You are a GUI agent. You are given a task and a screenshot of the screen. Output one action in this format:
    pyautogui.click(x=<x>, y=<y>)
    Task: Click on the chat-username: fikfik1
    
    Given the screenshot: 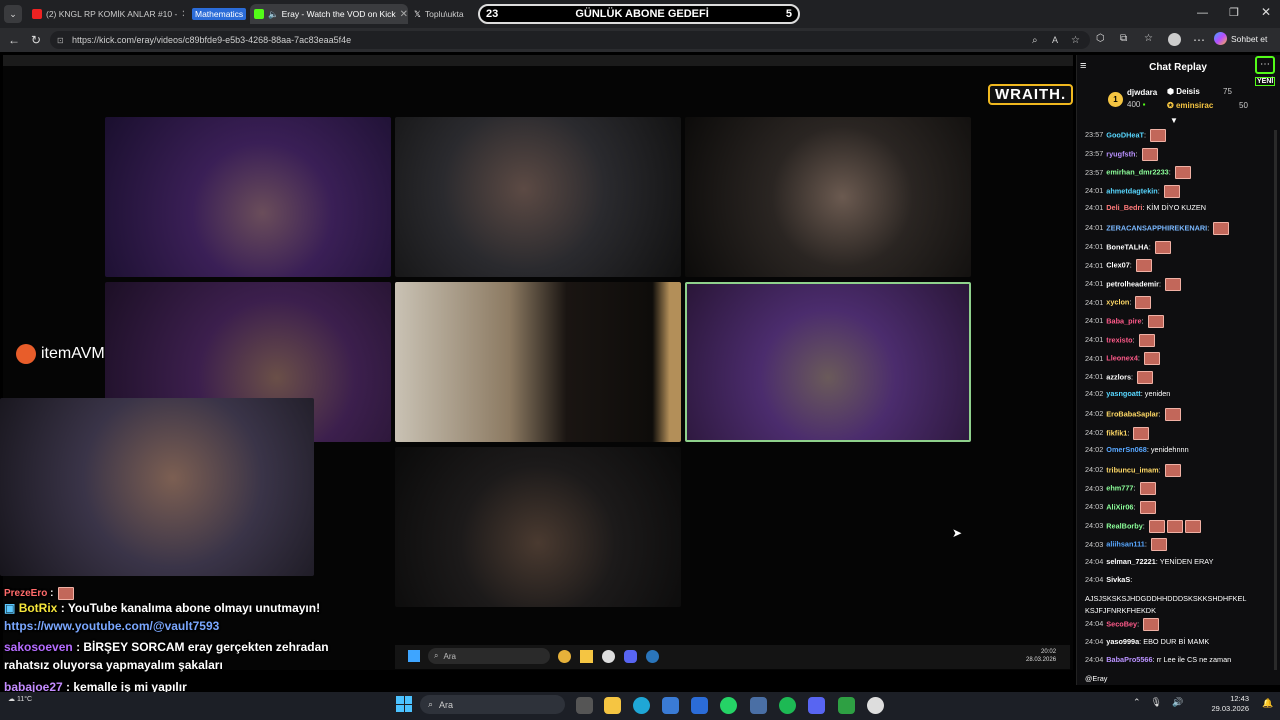 What is the action you would take?
    pyautogui.click(x=1116, y=432)
    